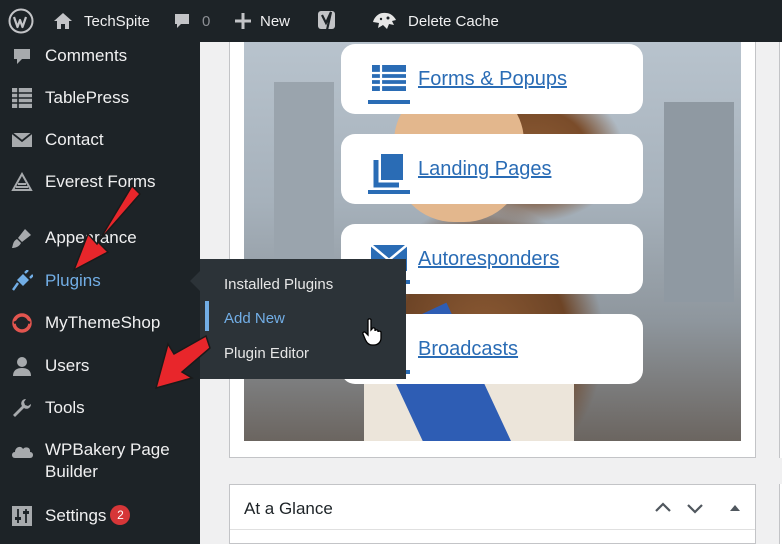 The width and height of the screenshot is (782, 544). I want to click on comments-link: 0, so click(191, 21).